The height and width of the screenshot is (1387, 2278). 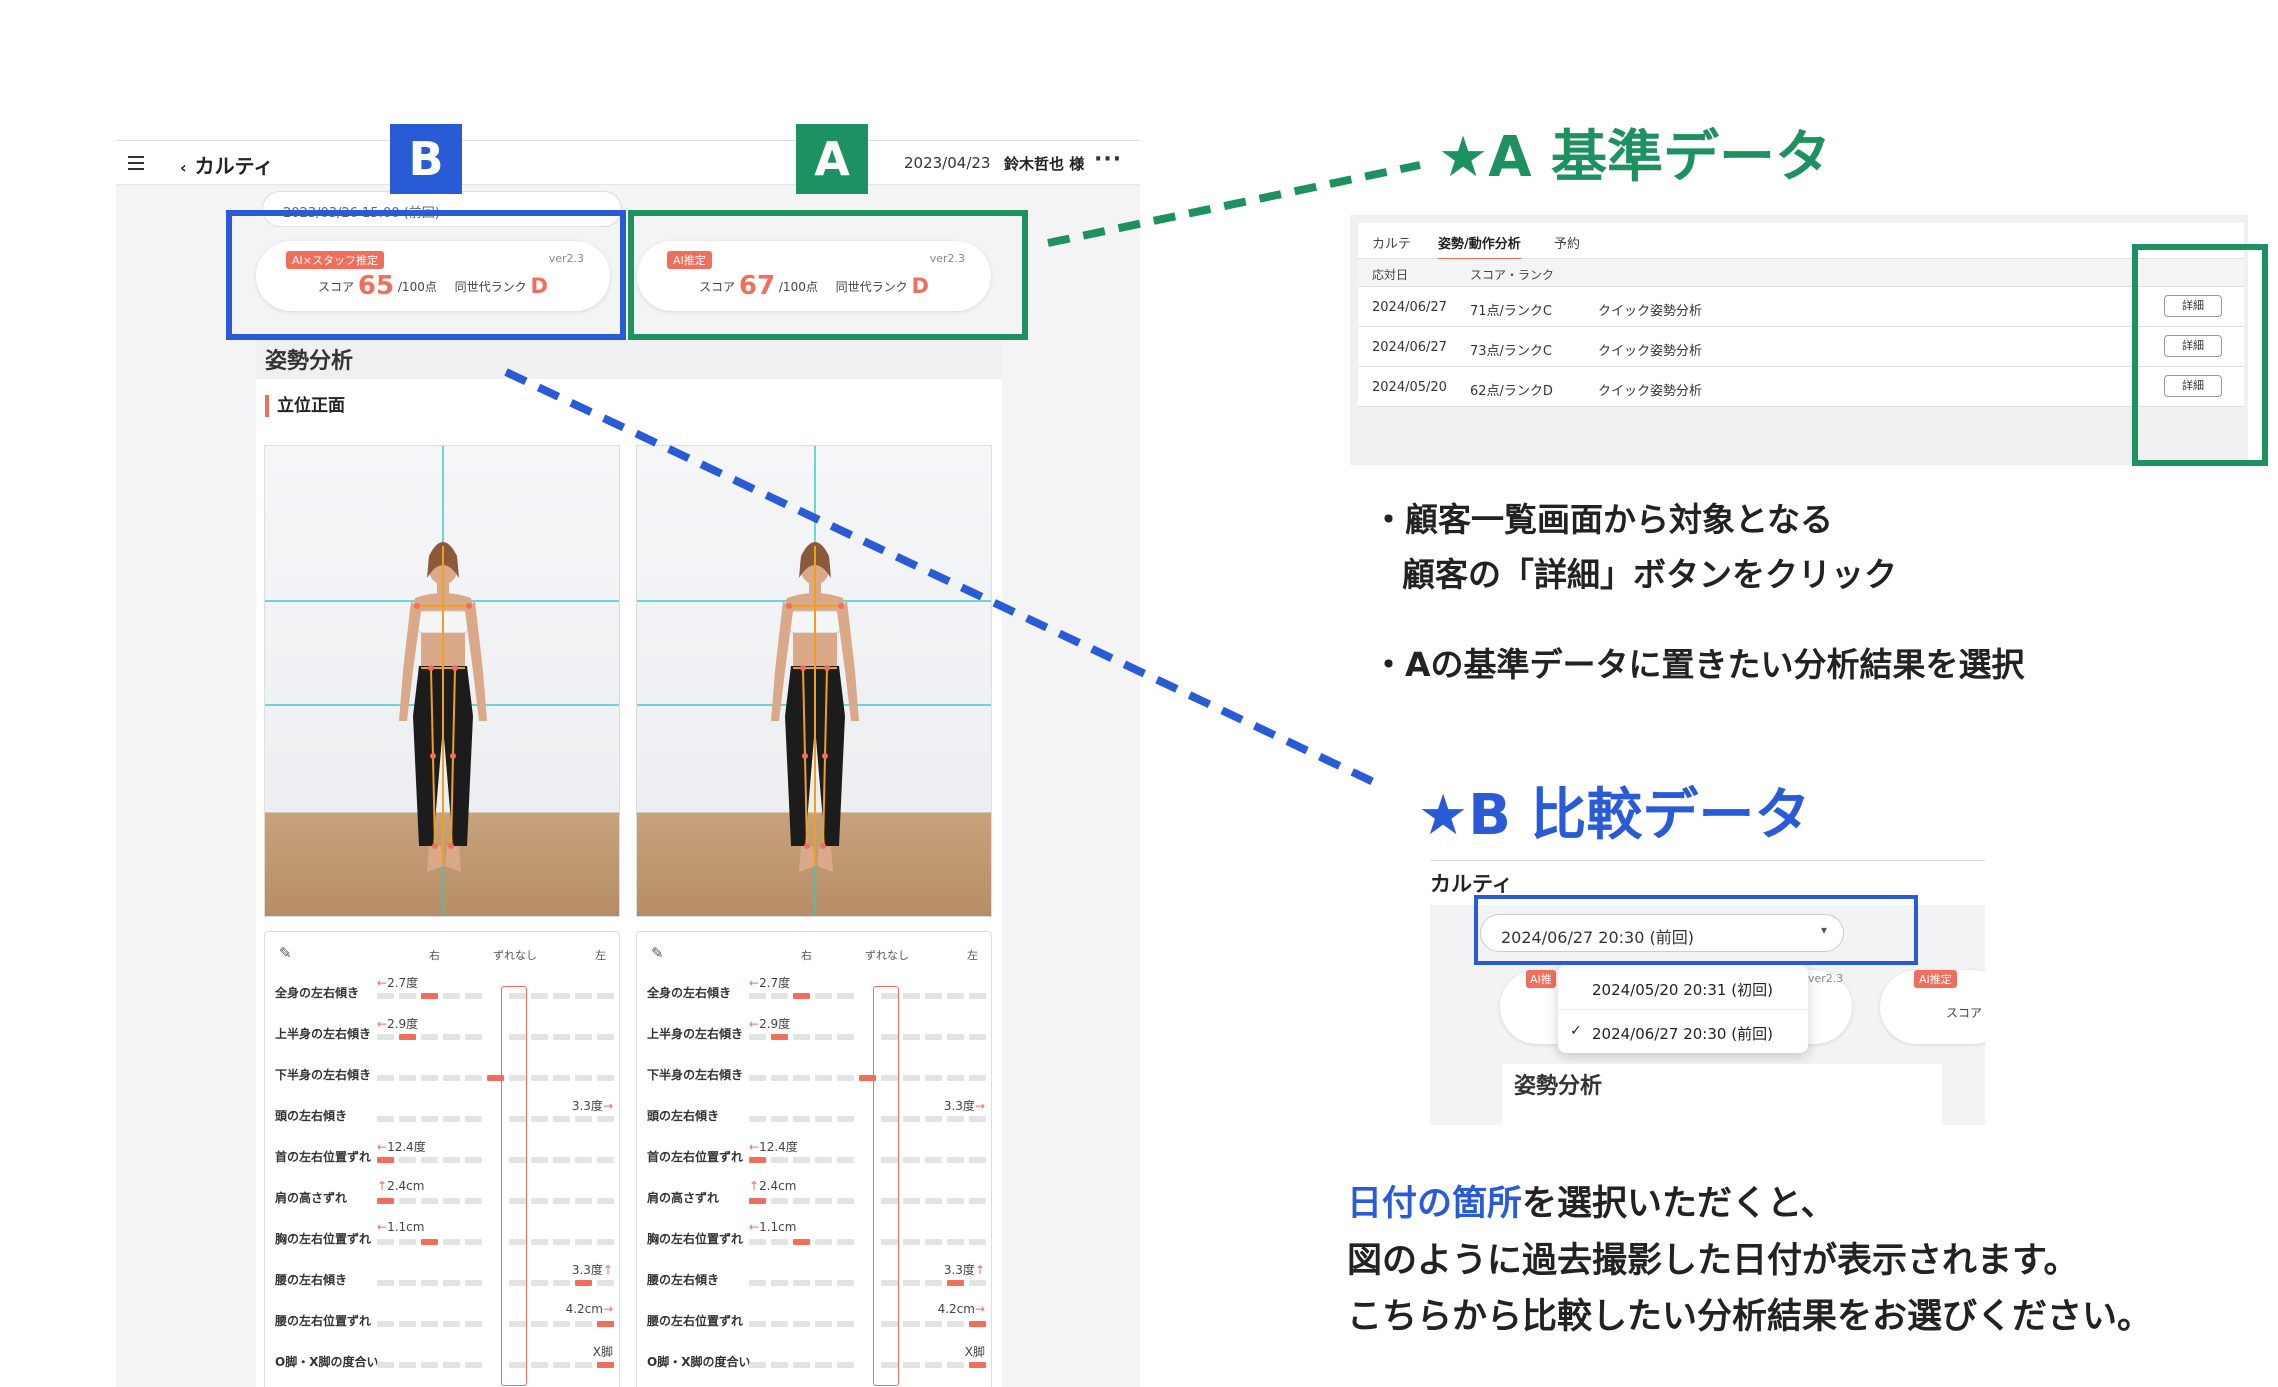 I want to click on heading-b: ★B 比較データ, so click(x=1614, y=815).